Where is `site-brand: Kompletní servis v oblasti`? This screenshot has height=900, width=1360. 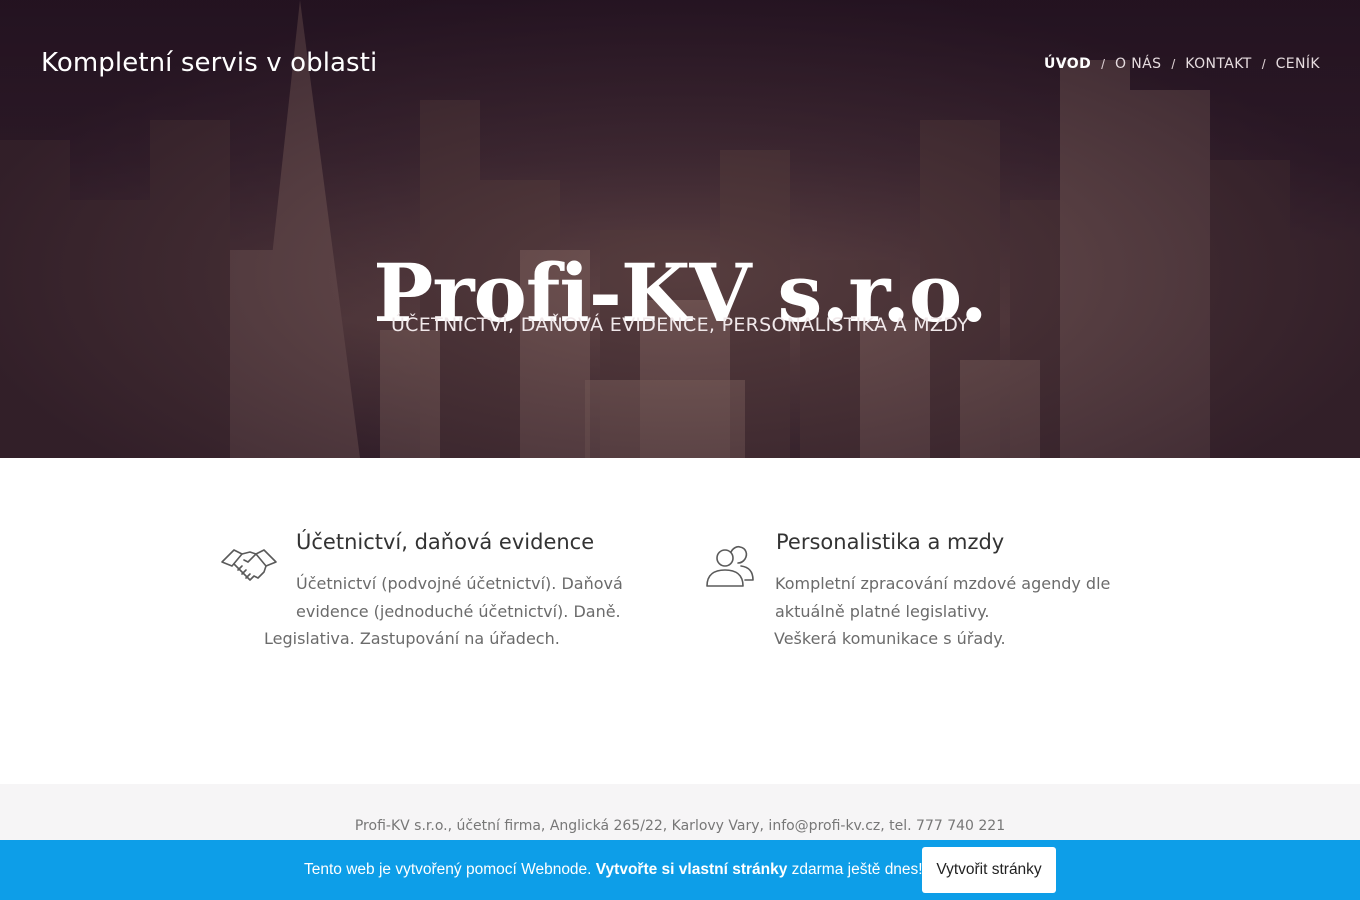
site-brand: Kompletní servis v oblasti is located at coordinates (209, 63).